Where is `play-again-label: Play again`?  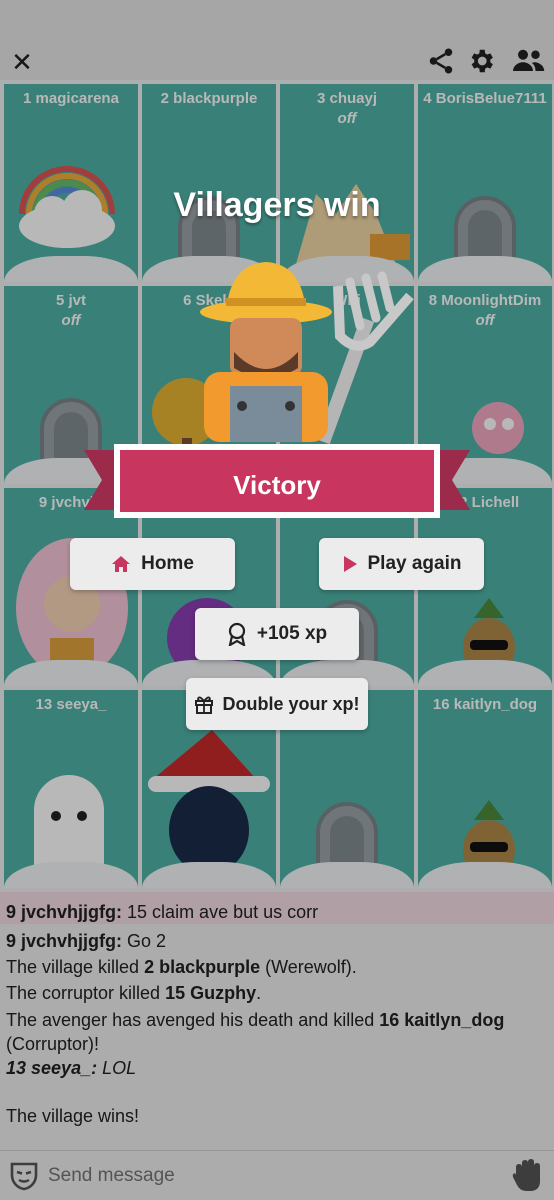
play-again-label: Play again is located at coordinates (414, 563).